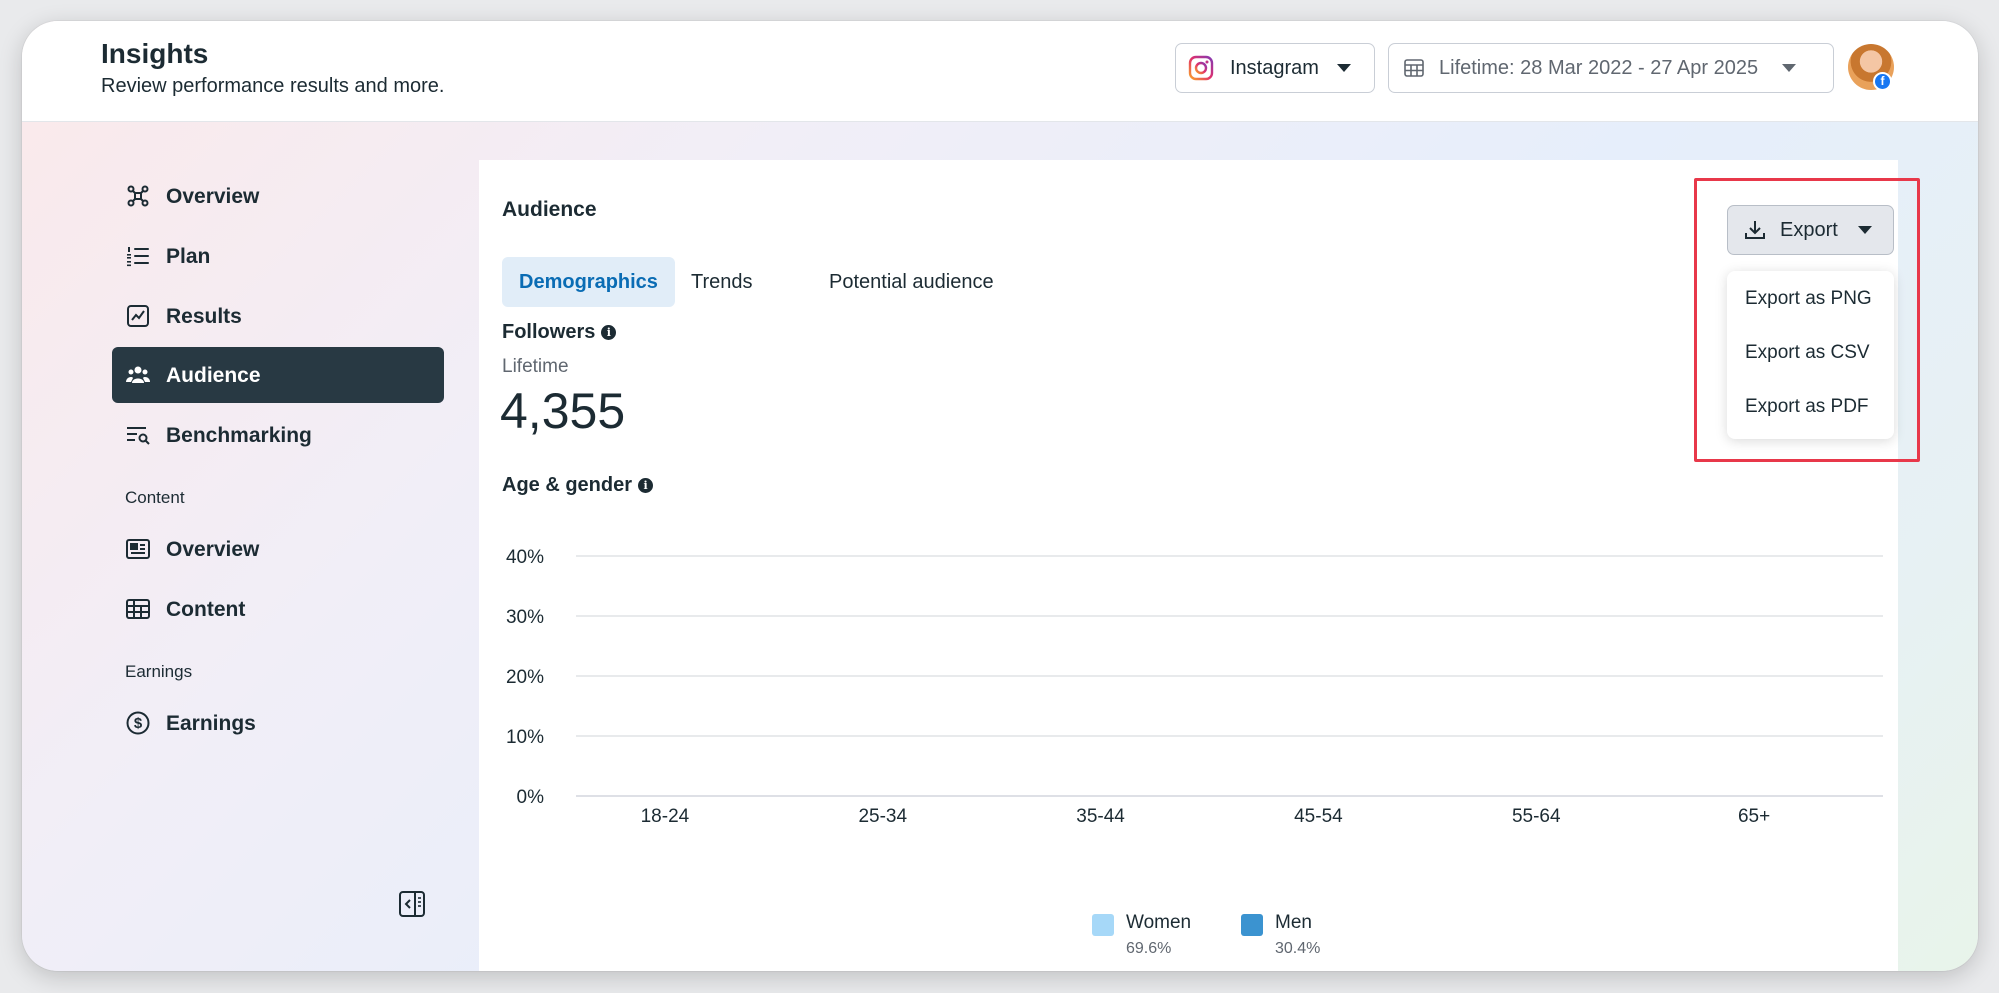  What do you see at coordinates (1808, 299) in the screenshot?
I see `menu-item-export-png: Export as PNG` at bounding box center [1808, 299].